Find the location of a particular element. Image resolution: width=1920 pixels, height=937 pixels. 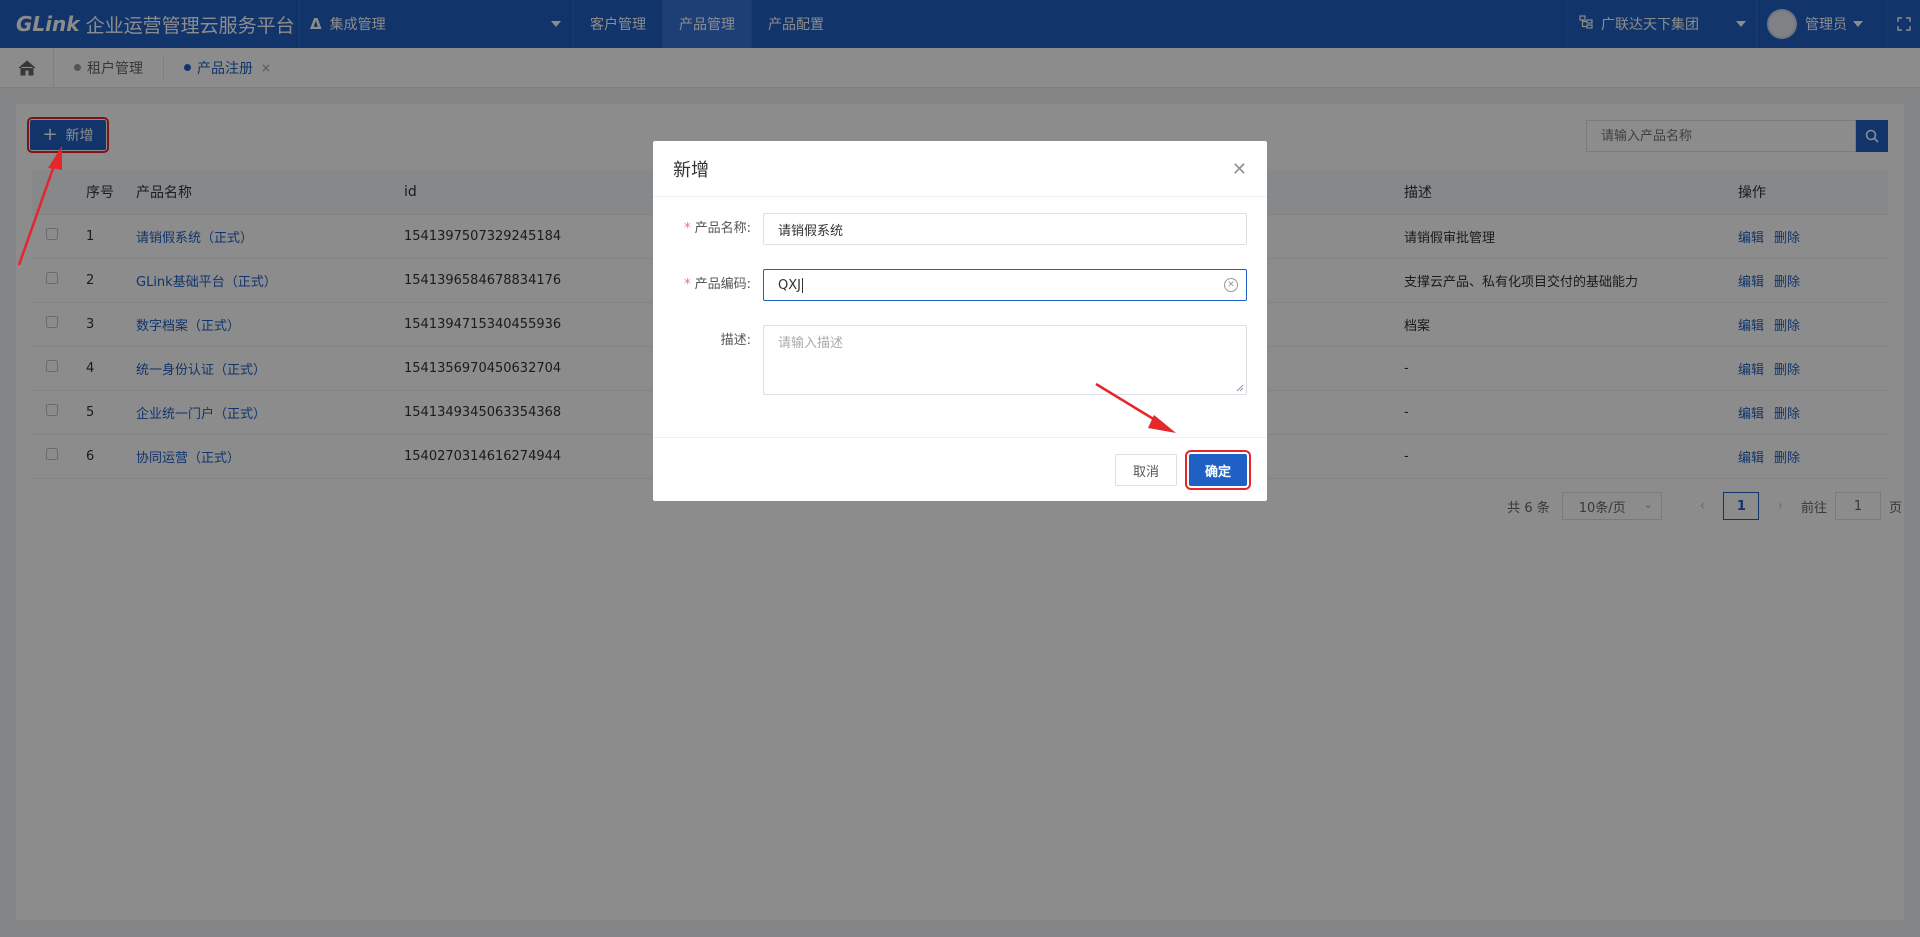

close-icon: ✕ is located at coordinates (1239, 169).